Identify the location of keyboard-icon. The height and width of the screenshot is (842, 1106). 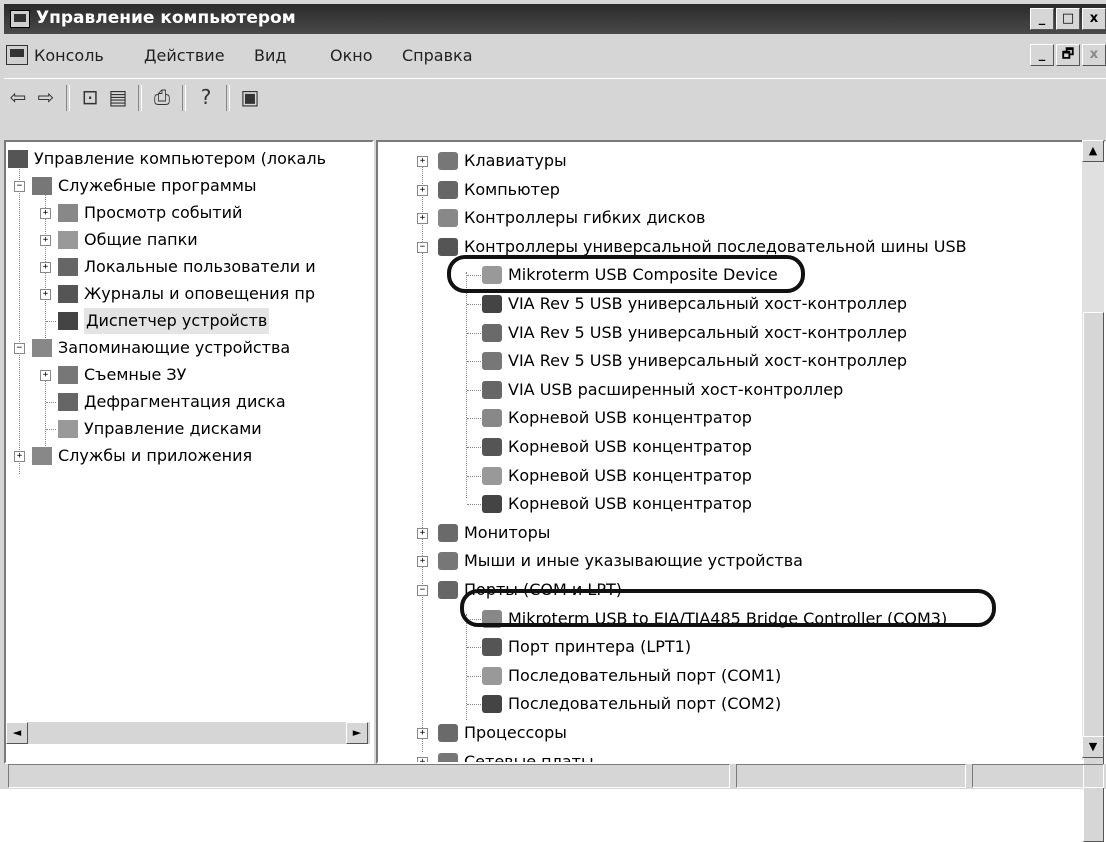
(448, 161).